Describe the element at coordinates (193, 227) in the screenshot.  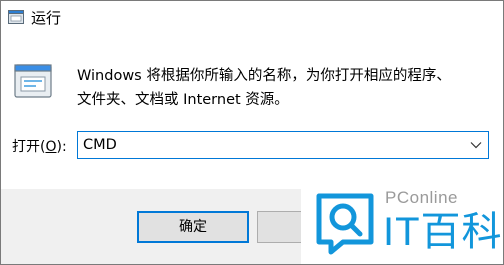
I see `ok-button: 确定` at that location.